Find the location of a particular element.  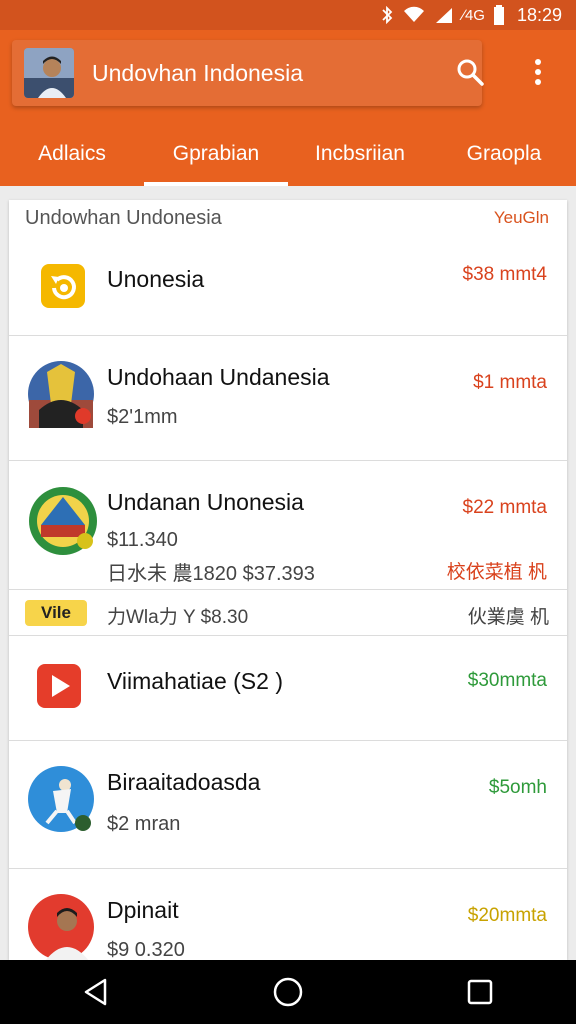

tab-incbsriian: Incbsriian is located at coordinates (360, 154).